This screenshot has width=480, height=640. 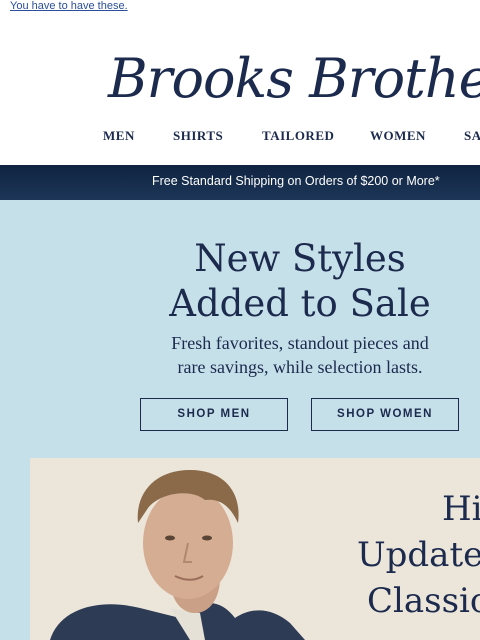 What do you see at coordinates (214, 414) in the screenshot?
I see `shop-men-button: SHOP MEN` at bounding box center [214, 414].